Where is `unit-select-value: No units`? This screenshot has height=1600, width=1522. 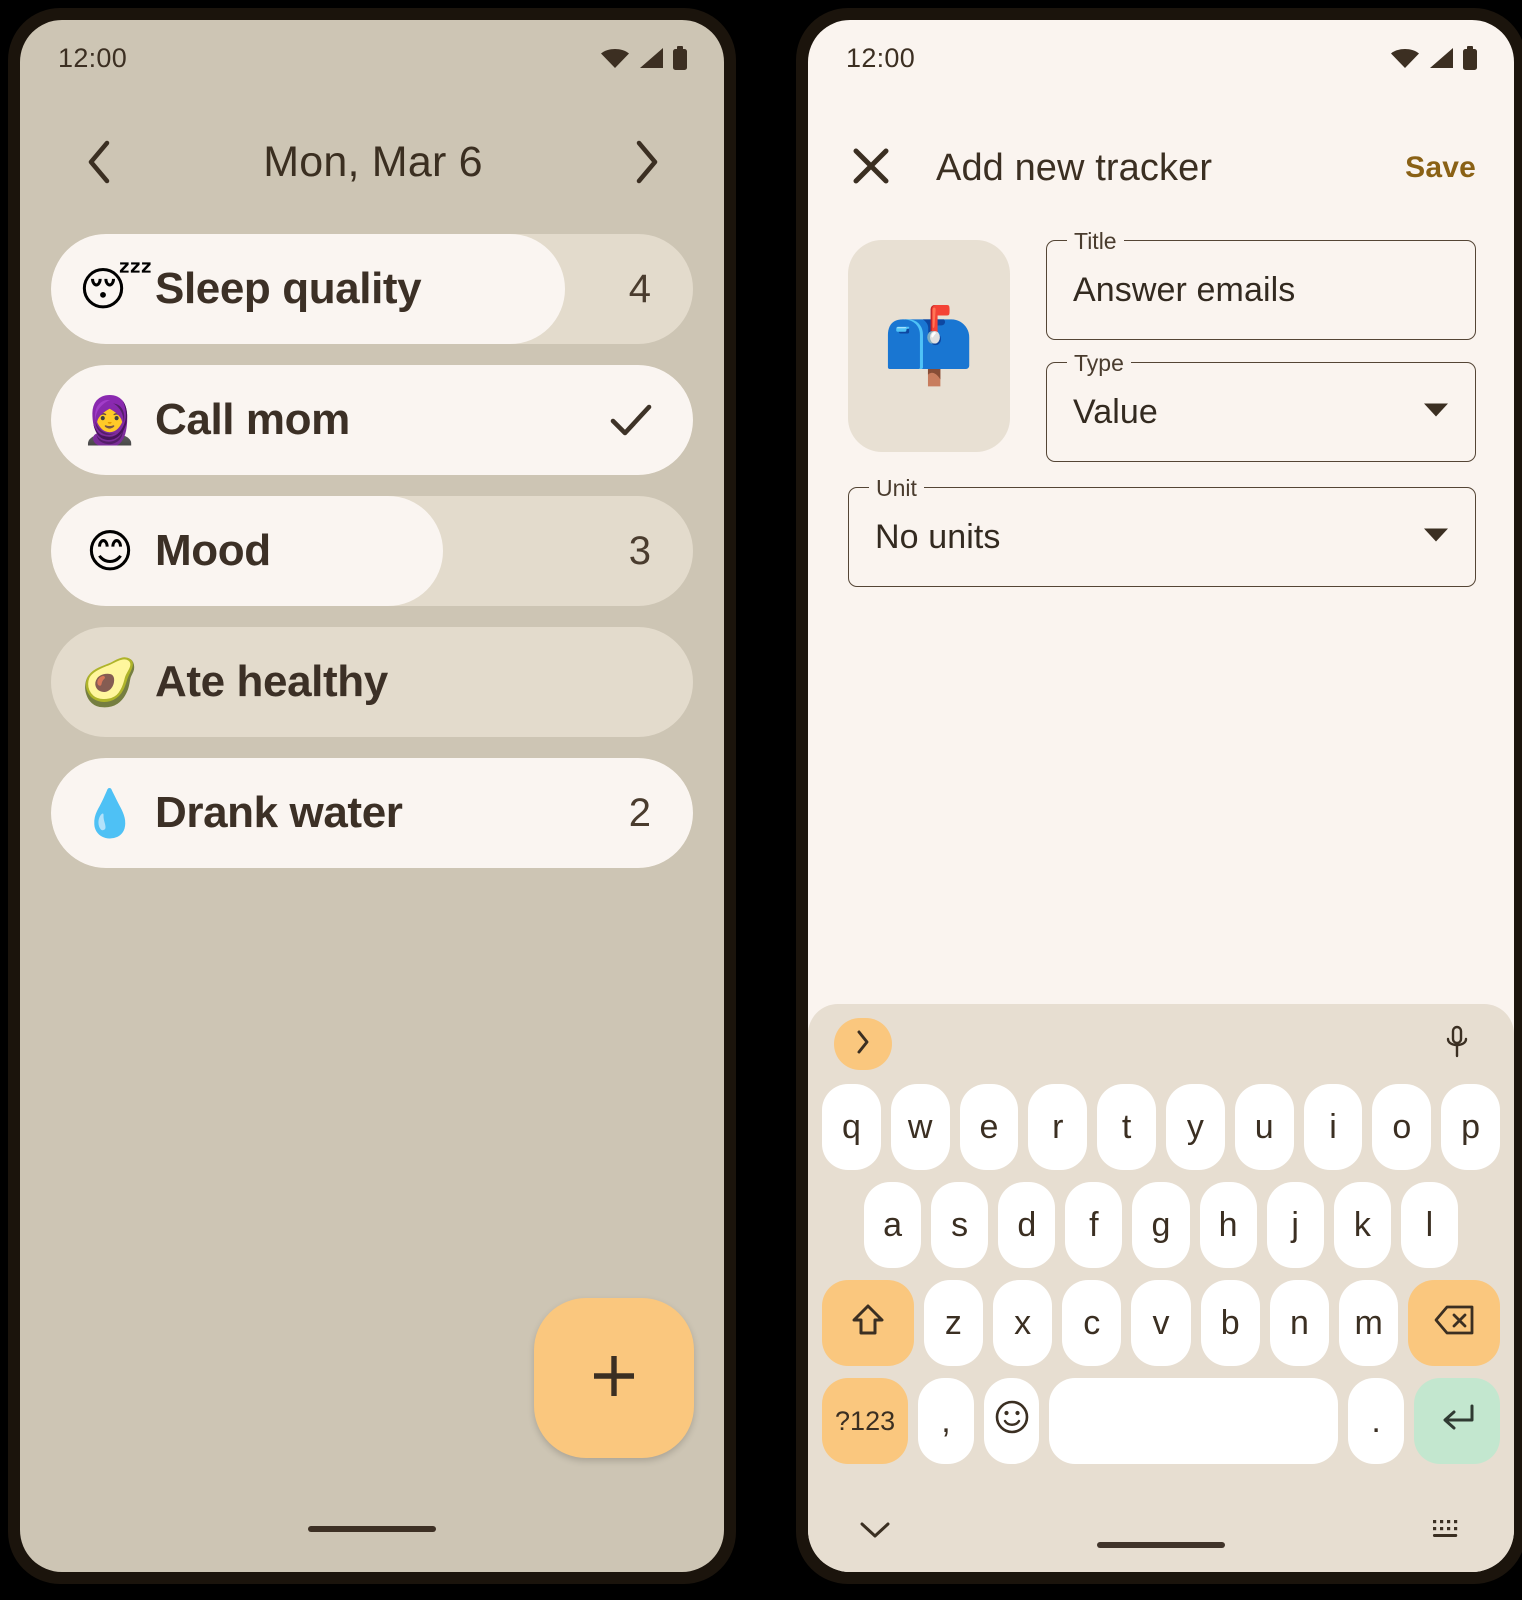 unit-select-value: No units is located at coordinates (938, 536).